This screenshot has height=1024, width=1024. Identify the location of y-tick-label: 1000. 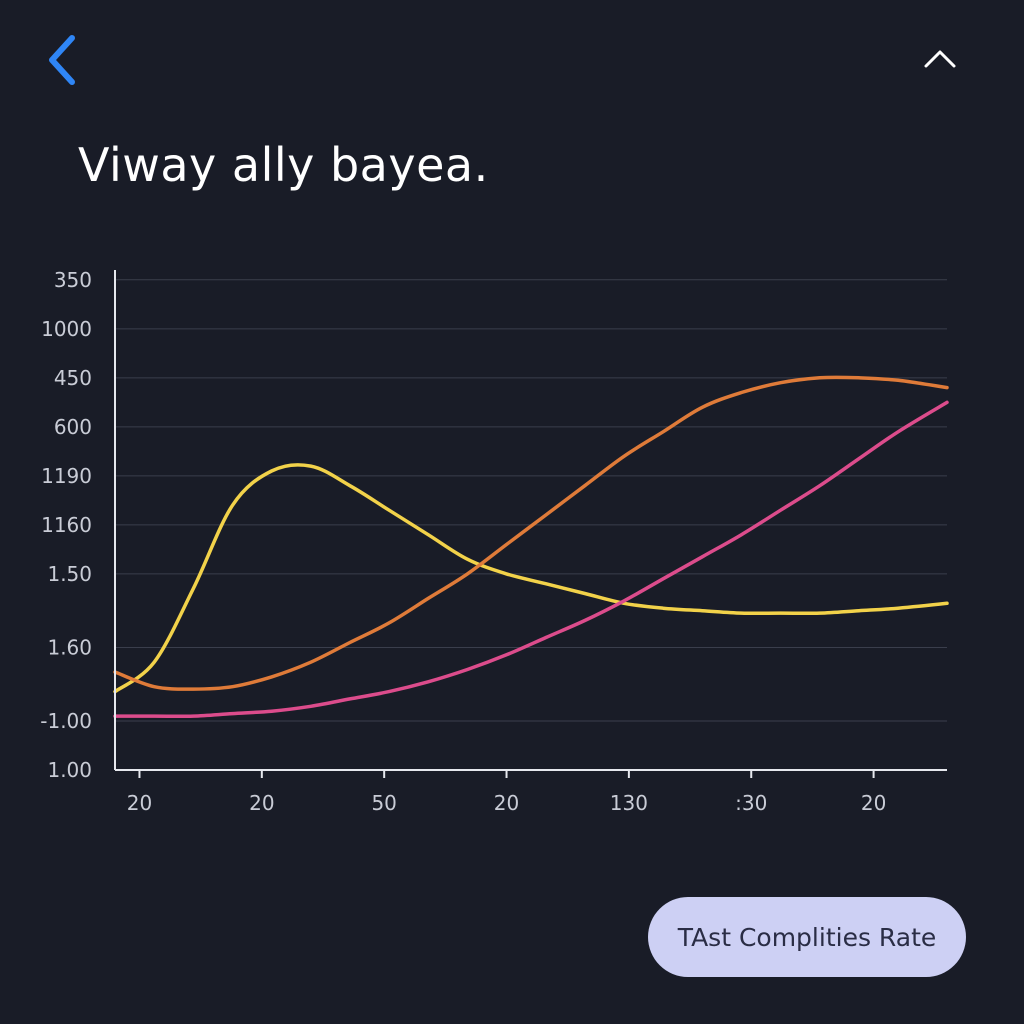
(66, 329).